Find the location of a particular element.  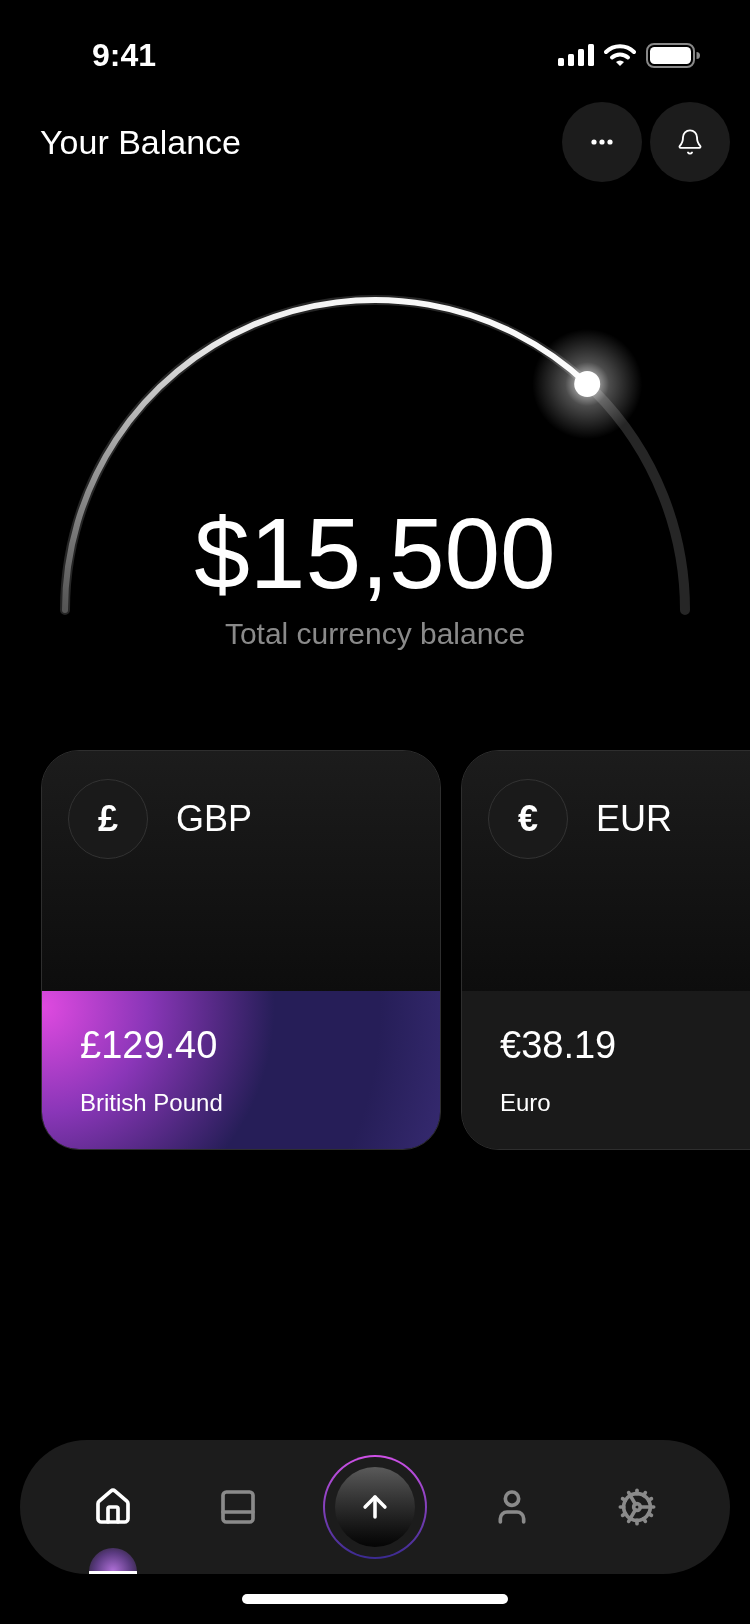

active-indicator is located at coordinates (112, 1561).